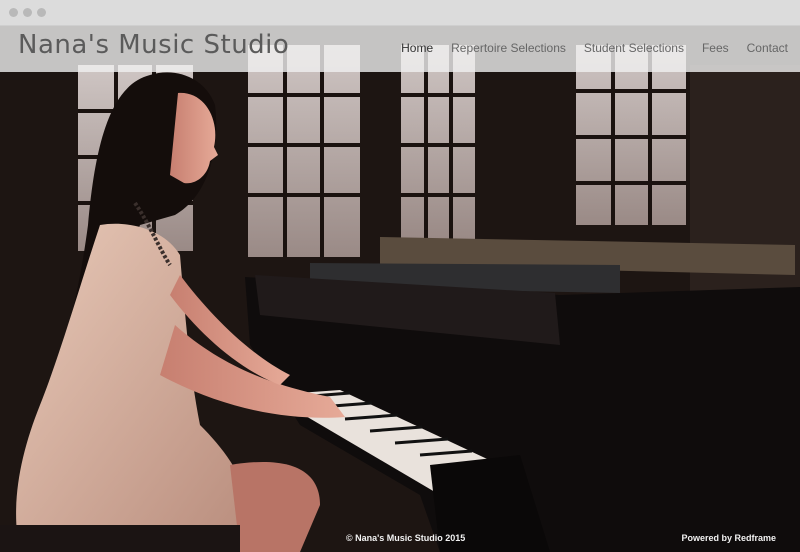 This screenshot has height=552, width=800. What do you see at coordinates (715, 48) in the screenshot?
I see `nav-fees: Fees` at bounding box center [715, 48].